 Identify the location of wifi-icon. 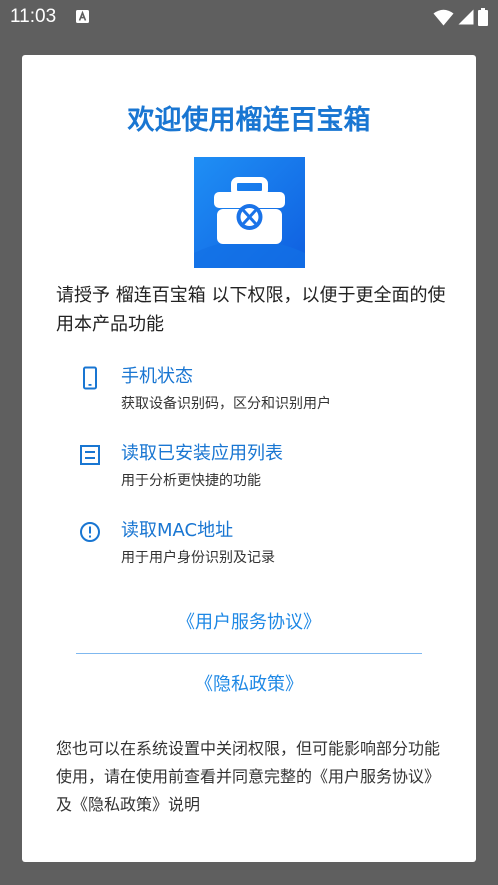
(443, 17).